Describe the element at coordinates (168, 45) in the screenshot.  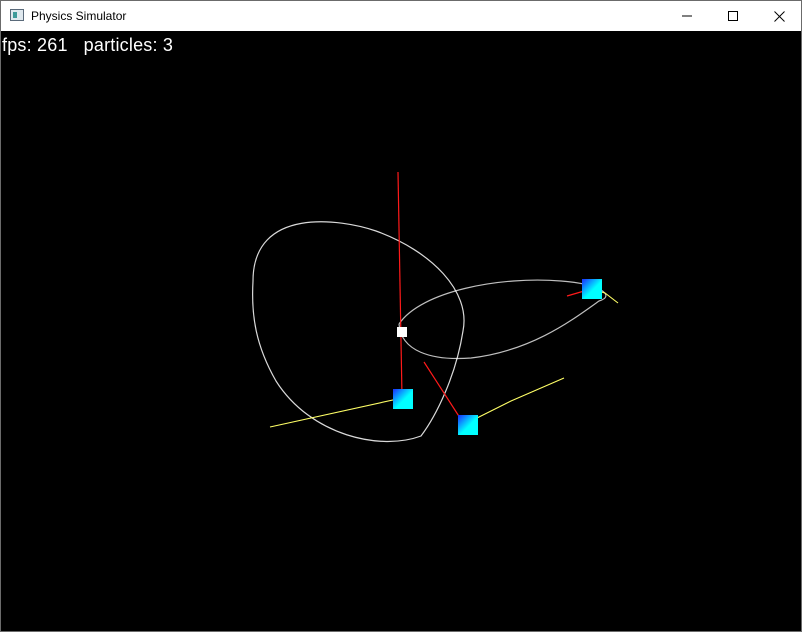
I see `particles-value: 3` at that location.